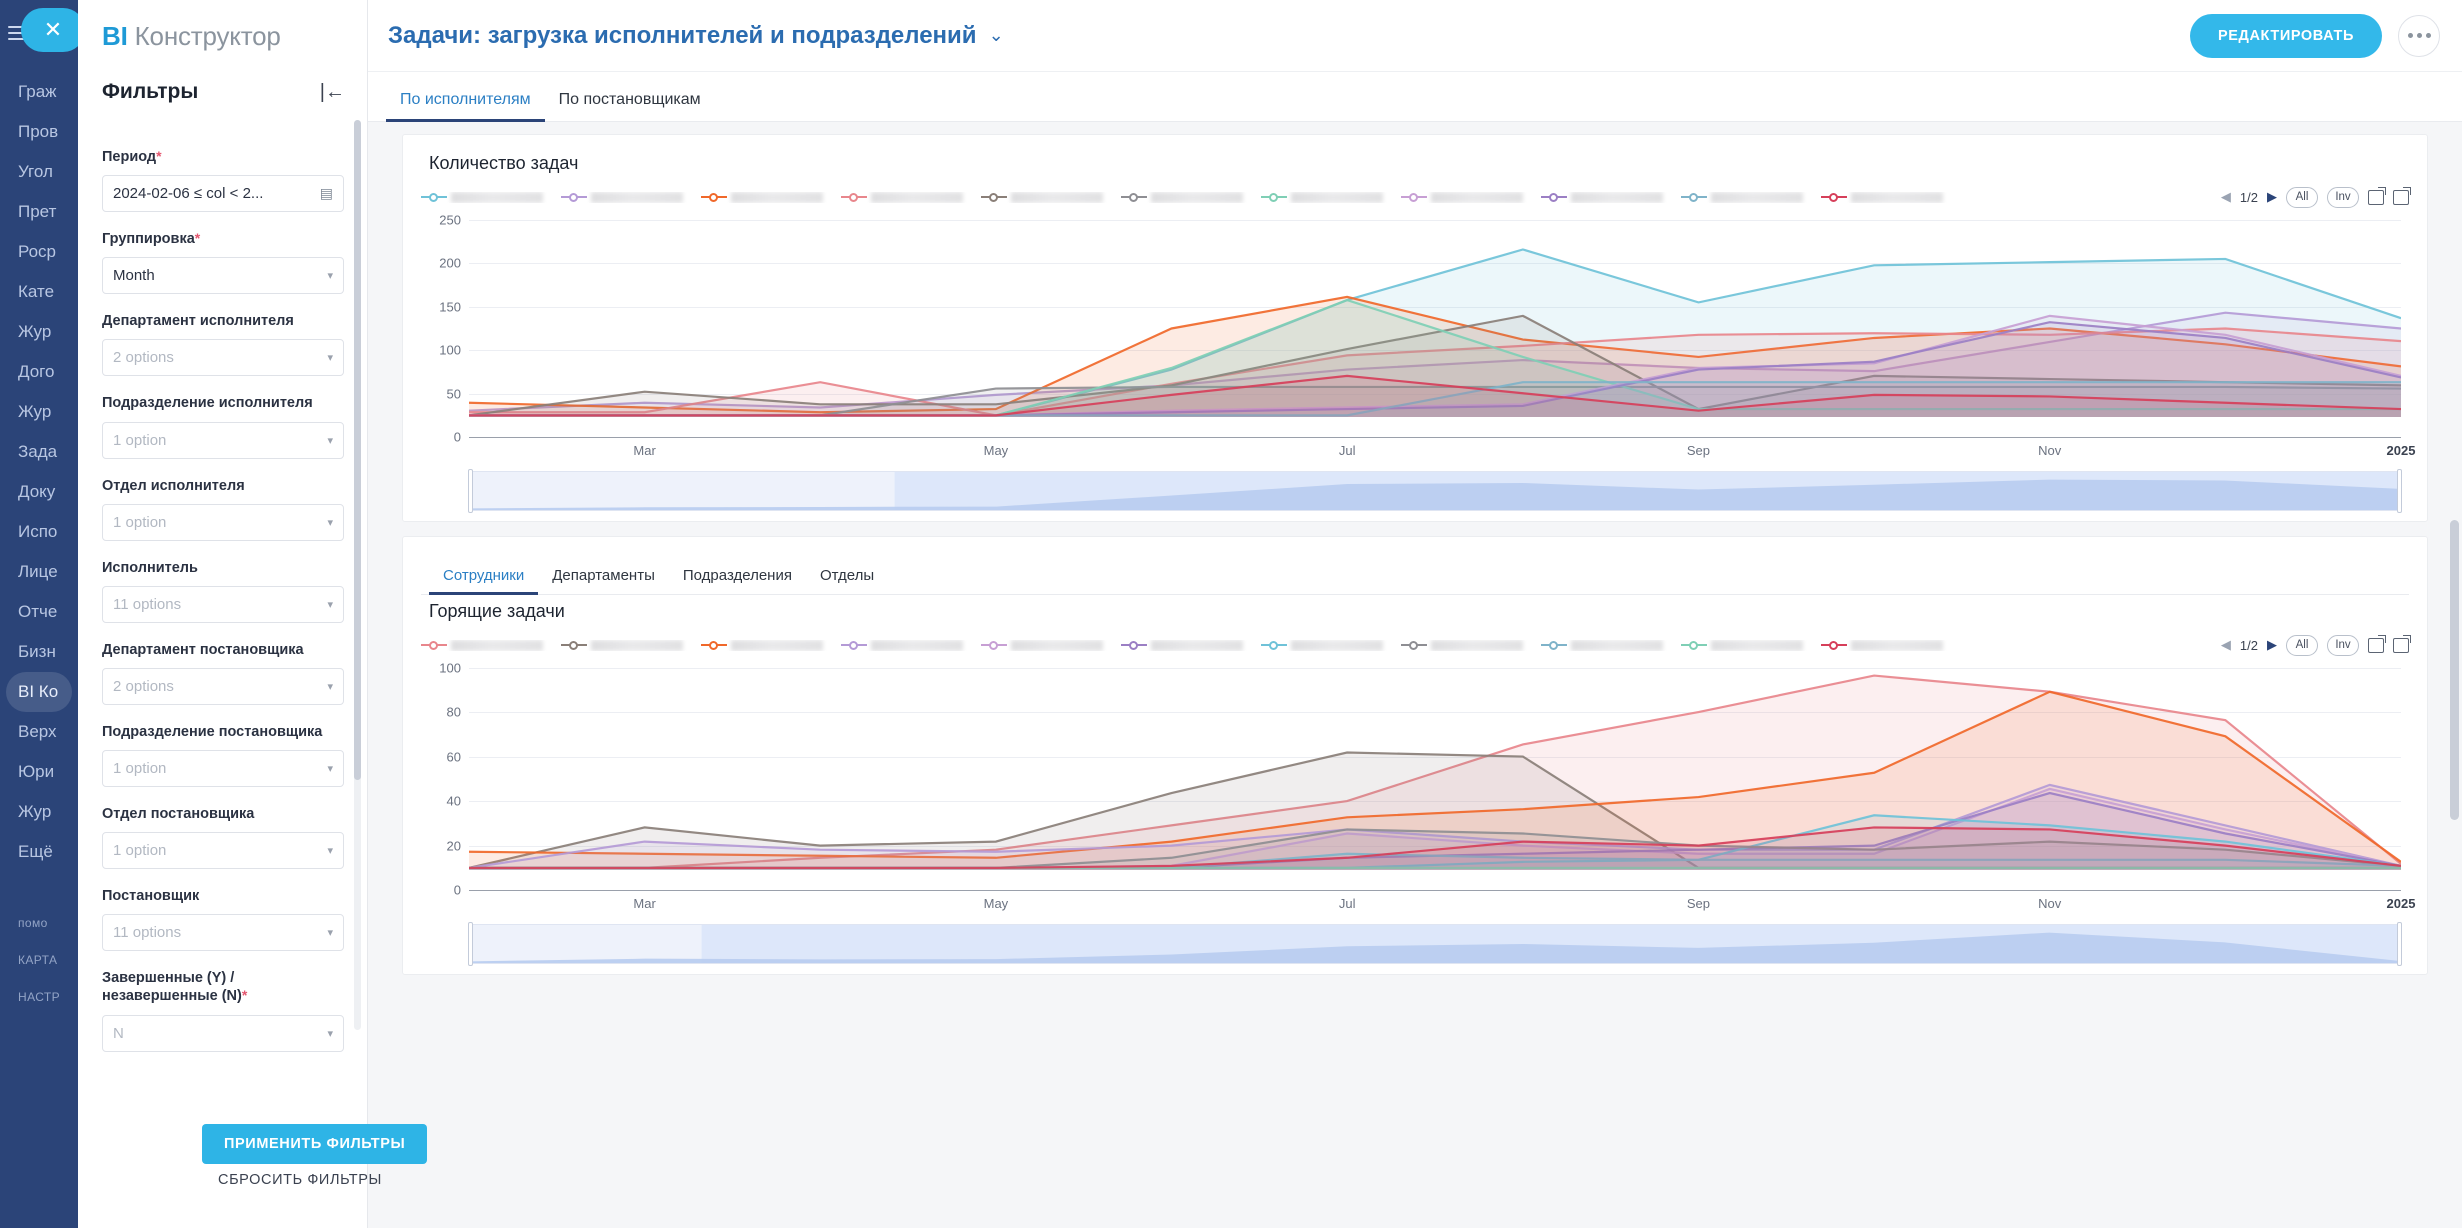 This screenshot has height=1228, width=2462. I want to click on subtab-2: Подразделения, so click(737, 580).